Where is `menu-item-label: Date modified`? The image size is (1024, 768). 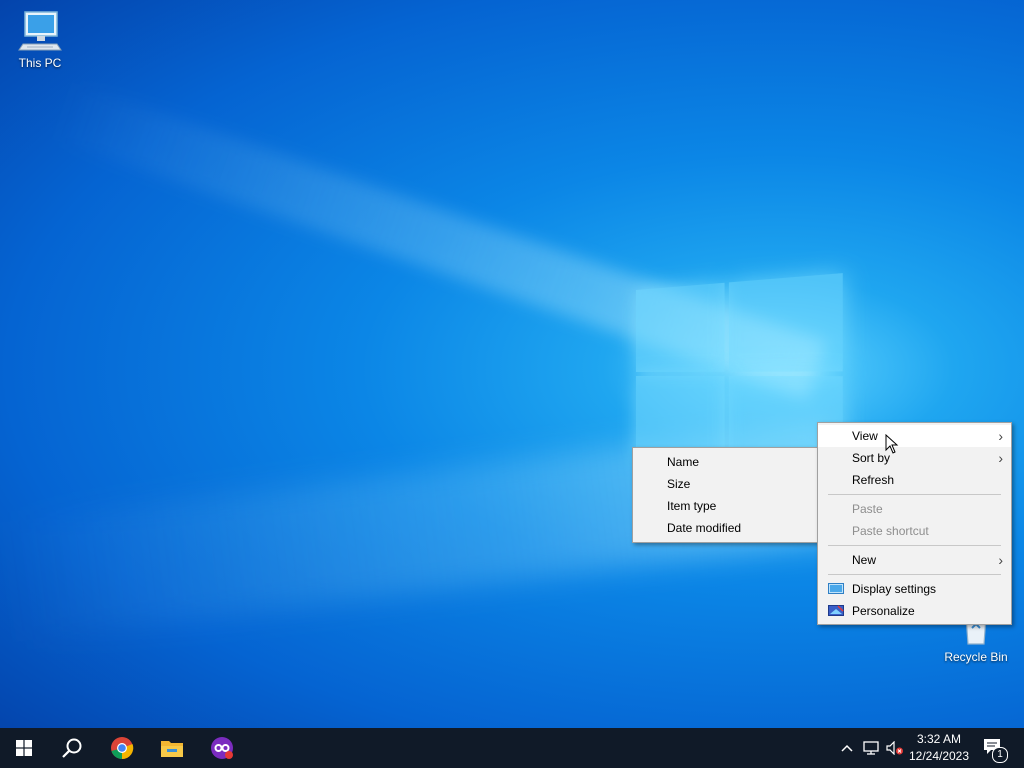 menu-item-label: Date modified is located at coordinates (704, 528).